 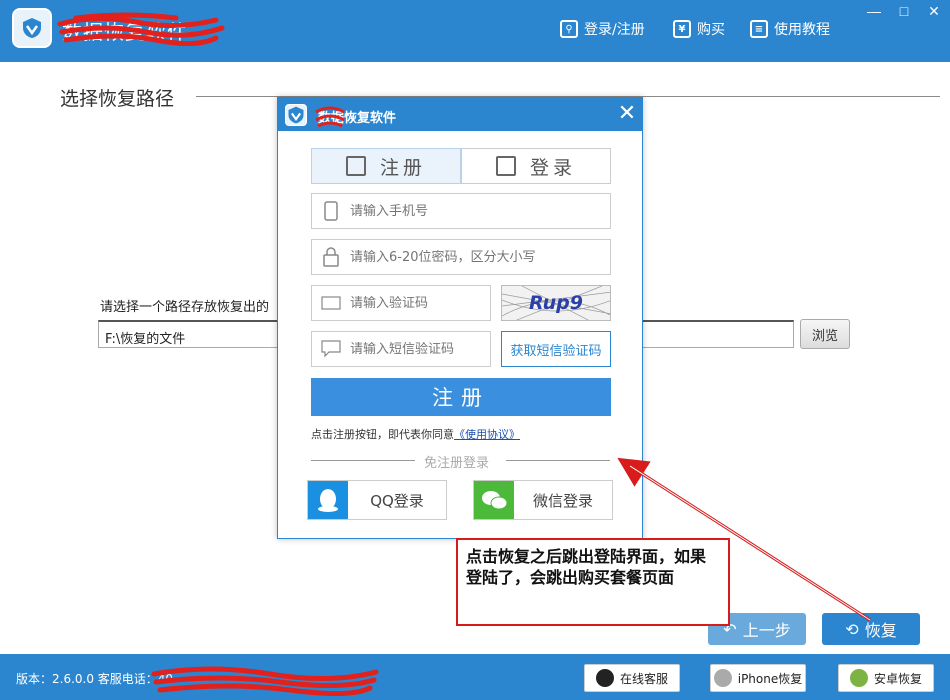 I want to click on message-icon, so click(x=331, y=349).